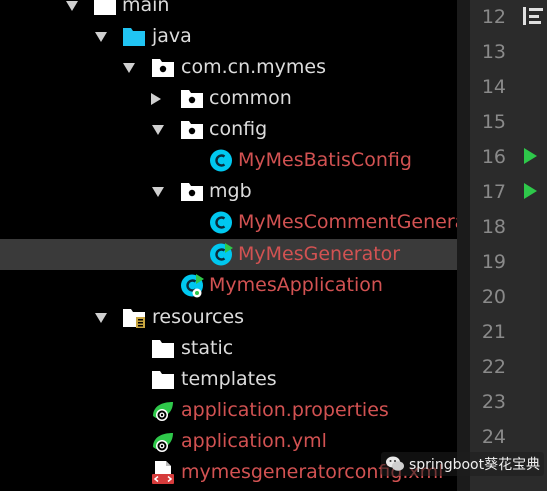 The image size is (547, 491). I want to click on line-number: 21, so click(493, 332).